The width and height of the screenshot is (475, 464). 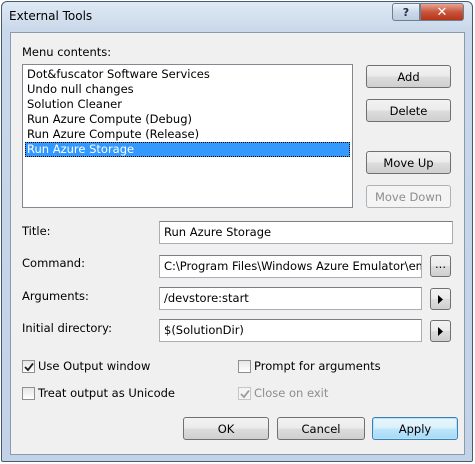 What do you see at coordinates (290, 298) in the screenshot?
I see `arguments-field: /devstore:start` at bounding box center [290, 298].